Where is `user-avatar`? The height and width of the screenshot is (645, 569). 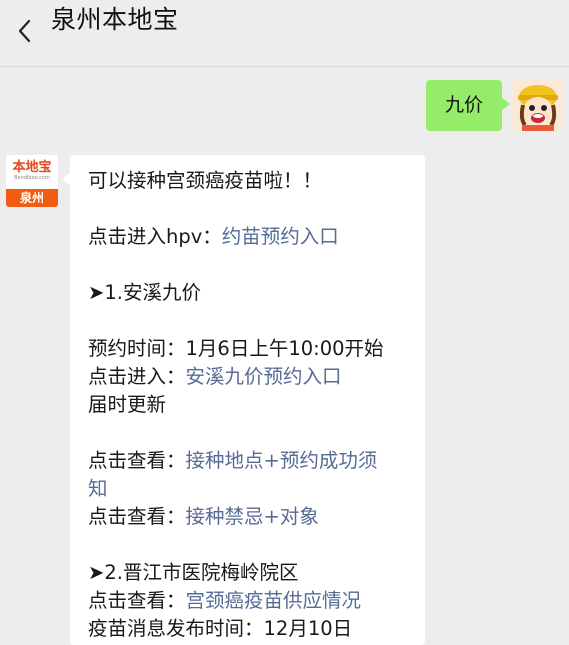 user-avatar is located at coordinates (538, 105).